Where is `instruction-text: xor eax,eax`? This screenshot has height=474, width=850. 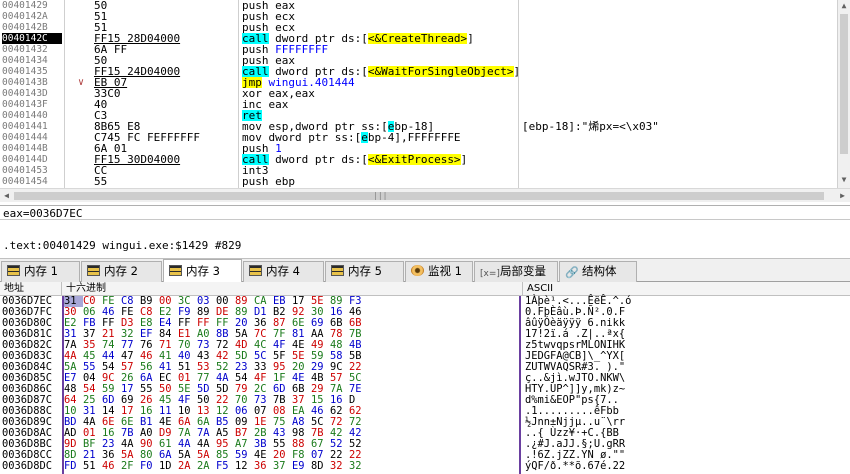 instruction-text: xor eax,eax is located at coordinates (380, 93).